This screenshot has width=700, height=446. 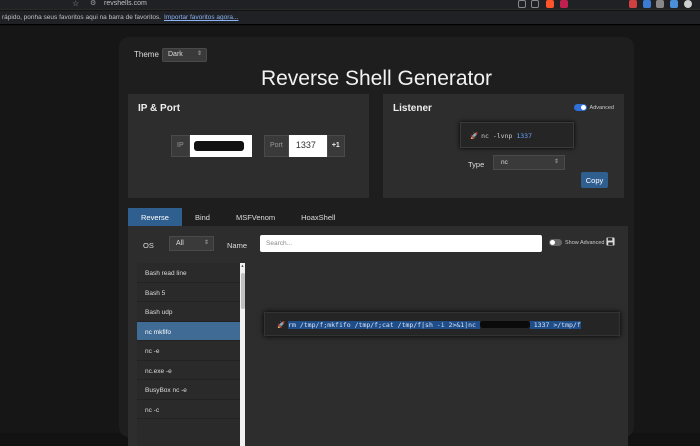 What do you see at coordinates (184, 55) in the screenshot?
I see `theme-select: Dark ⇕` at bounding box center [184, 55].